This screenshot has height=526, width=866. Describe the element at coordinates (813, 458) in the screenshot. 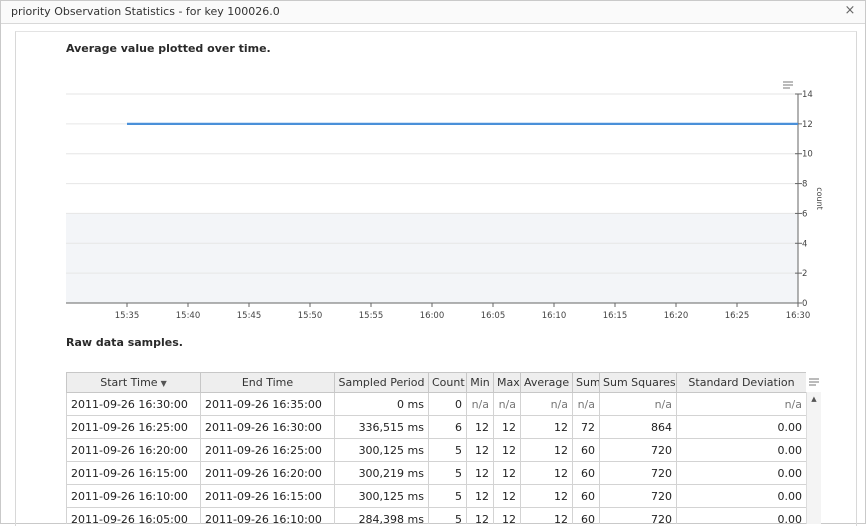

I see `table-scrollbar: ▲` at that location.